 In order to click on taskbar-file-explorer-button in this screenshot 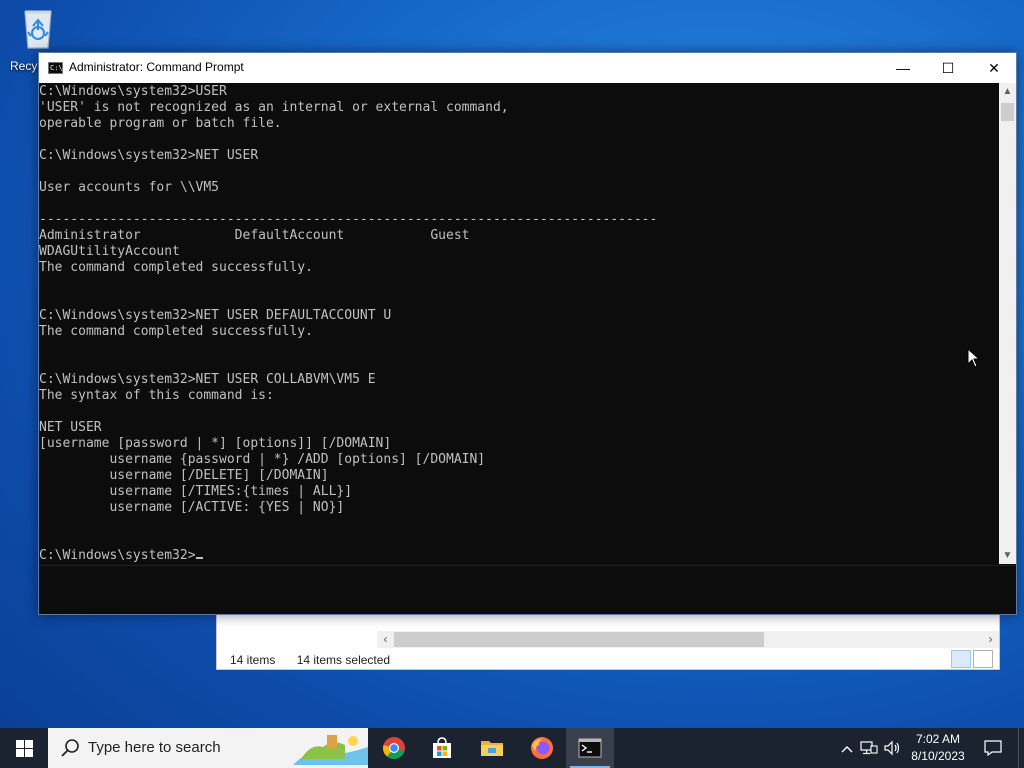, I will do `click(492, 748)`.